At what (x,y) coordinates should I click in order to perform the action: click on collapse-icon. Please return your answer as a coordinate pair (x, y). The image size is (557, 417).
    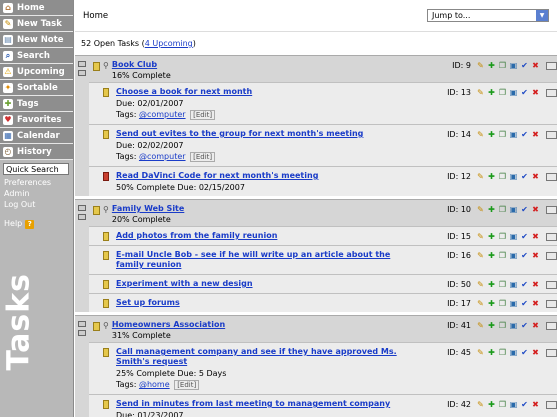
    Looking at the image, I should click on (82, 64).